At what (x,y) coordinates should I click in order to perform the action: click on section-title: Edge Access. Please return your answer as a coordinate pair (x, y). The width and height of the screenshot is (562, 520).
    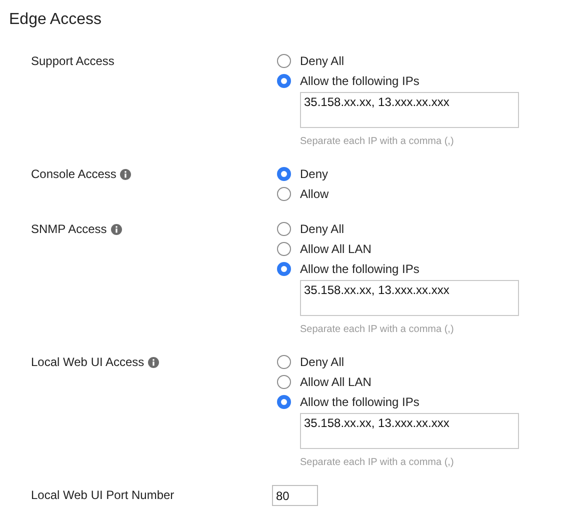
    Looking at the image, I should click on (55, 20).